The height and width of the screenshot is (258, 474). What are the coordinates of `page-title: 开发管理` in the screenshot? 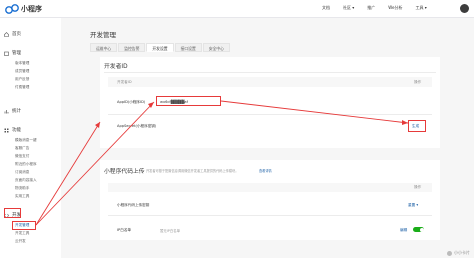 It's located at (103, 35).